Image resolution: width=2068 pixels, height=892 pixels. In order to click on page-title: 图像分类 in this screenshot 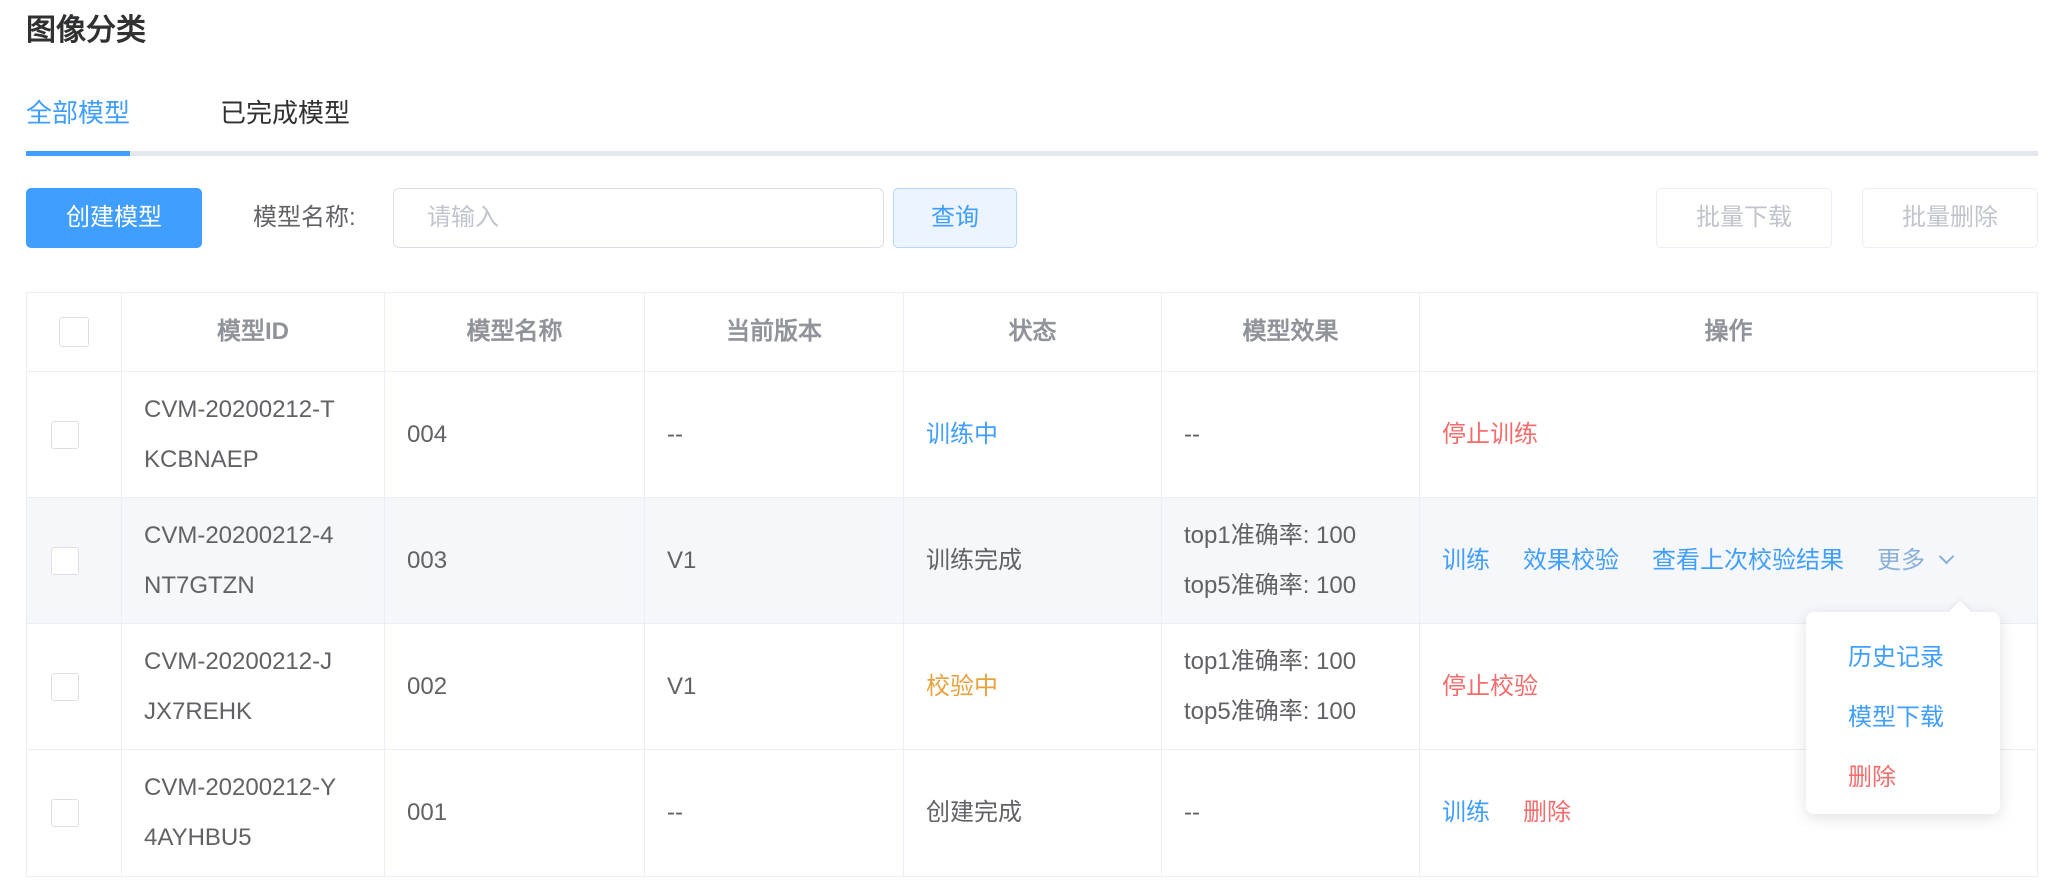, I will do `click(86, 30)`.